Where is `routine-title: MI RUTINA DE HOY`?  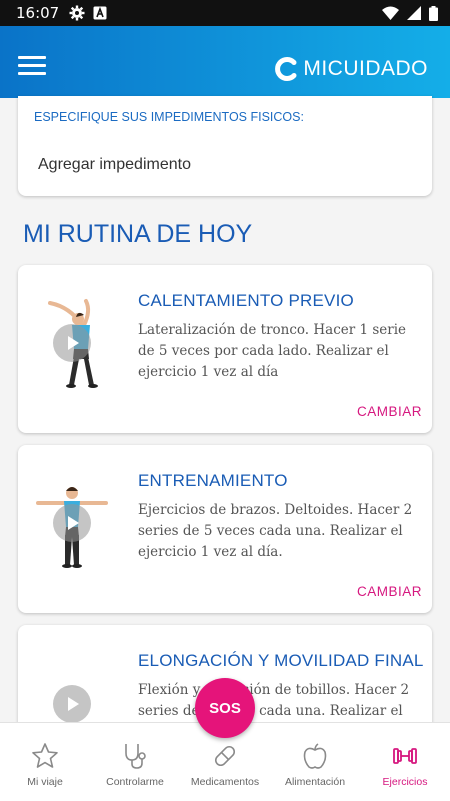 routine-title: MI RUTINA DE HOY is located at coordinates (138, 234).